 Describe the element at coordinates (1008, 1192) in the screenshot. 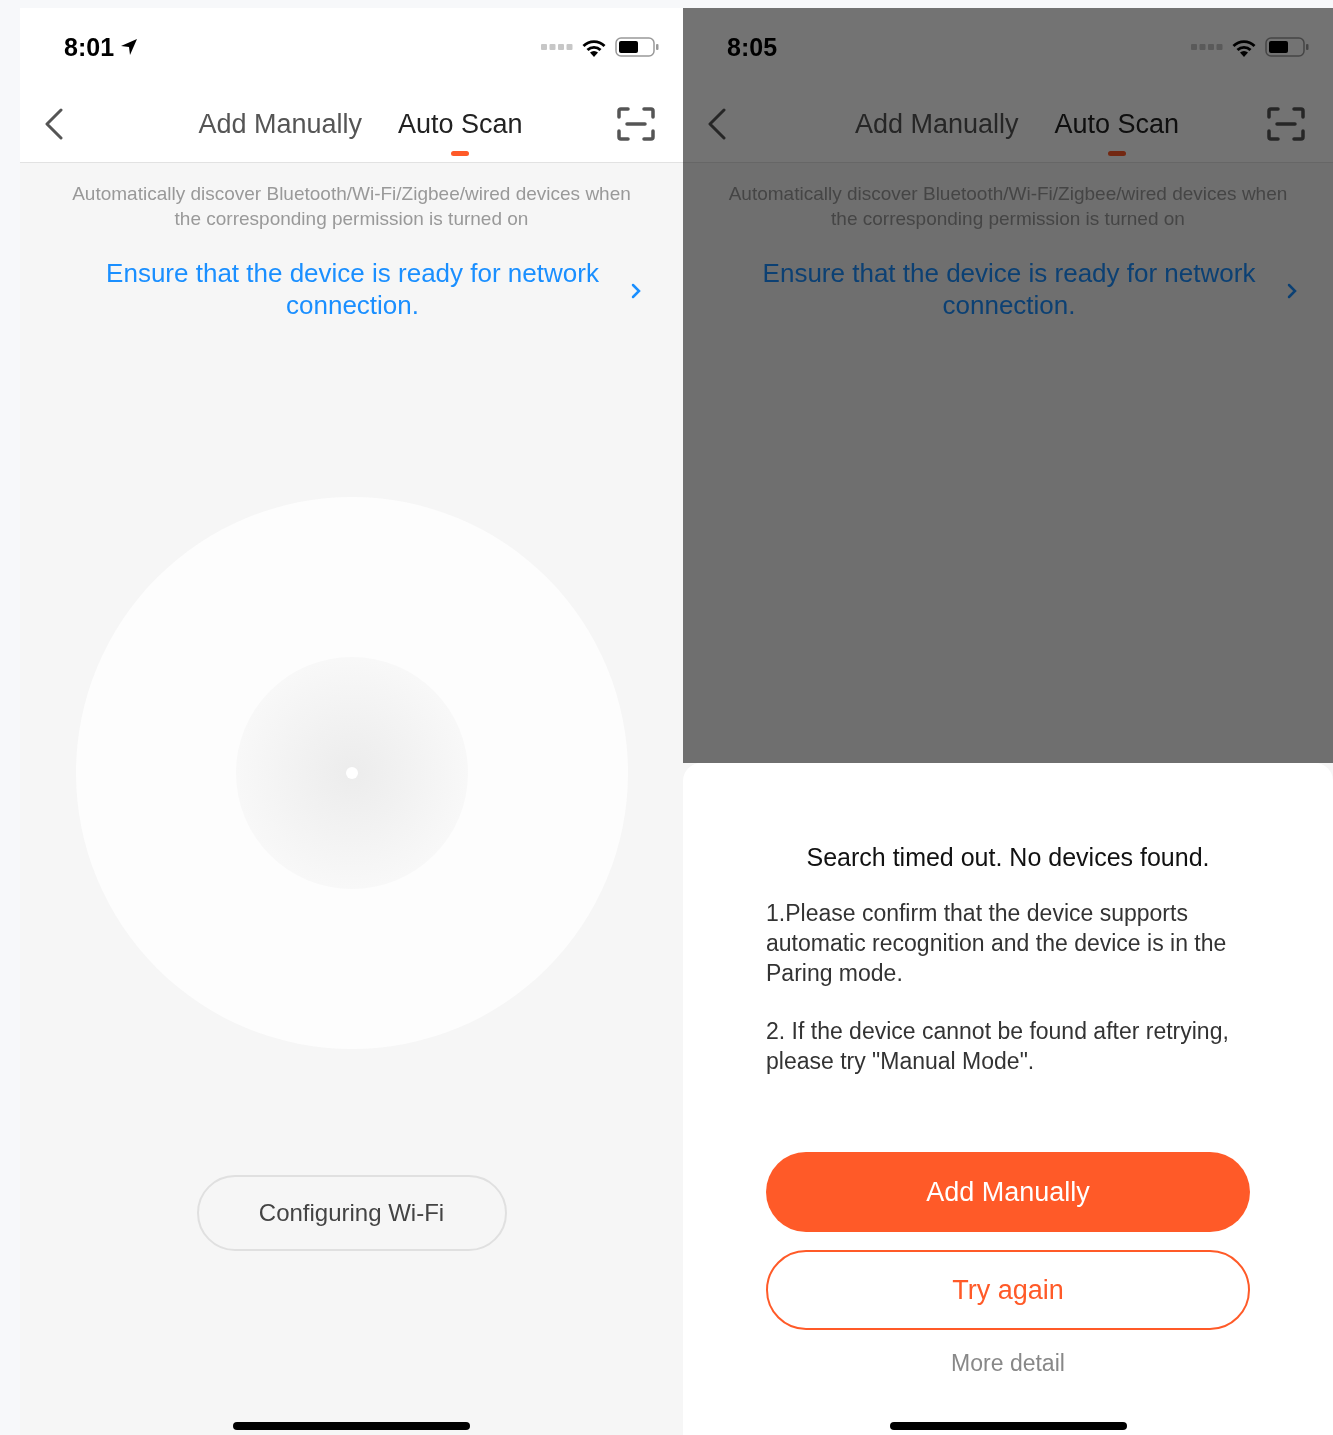

I see `add-manually-button: Add Manually` at that location.